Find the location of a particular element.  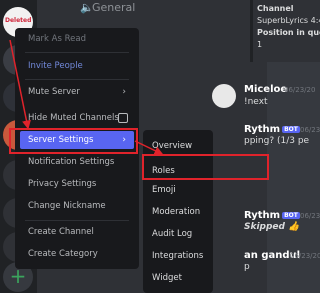

arrow-to-roles is located at coordinates (149, 147).